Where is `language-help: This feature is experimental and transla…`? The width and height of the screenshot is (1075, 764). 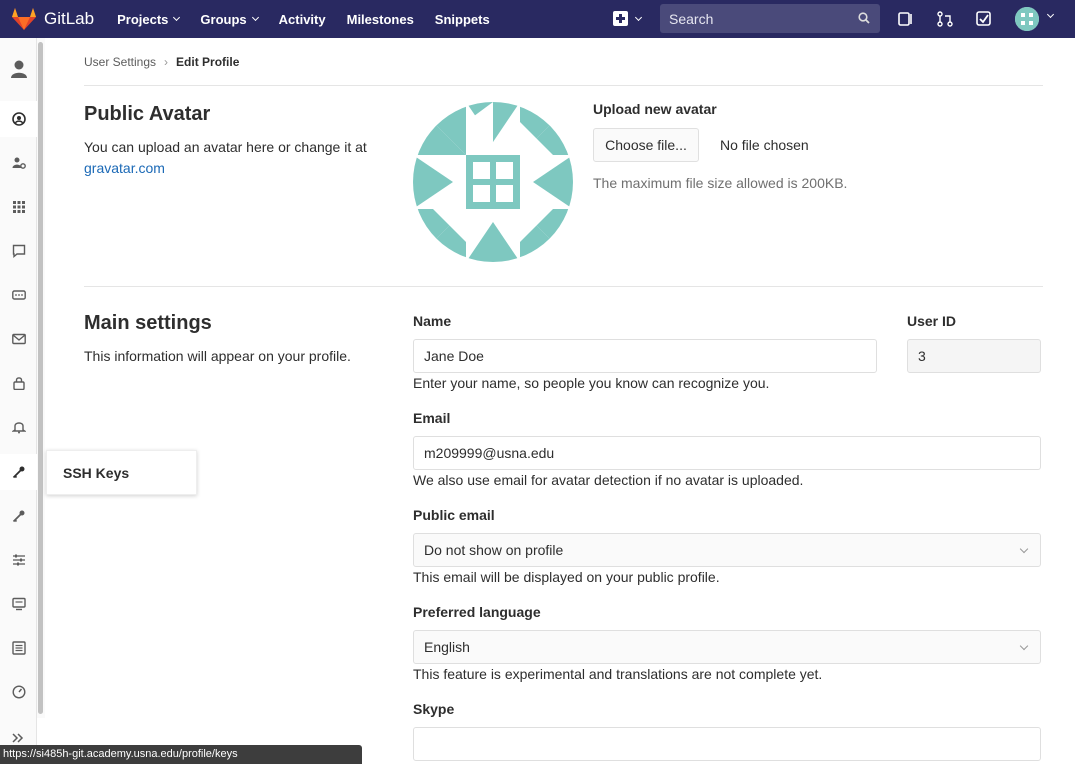
language-help: This feature is experimental and transla… is located at coordinates (618, 674).